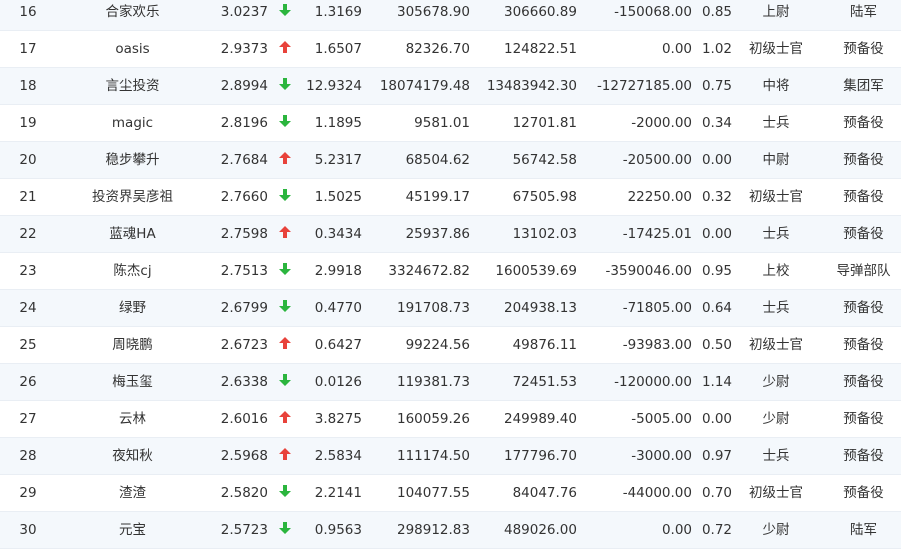 The height and width of the screenshot is (549, 901). What do you see at coordinates (338, 12) in the screenshot?
I see `ratio-value: 1.3169` at bounding box center [338, 12].